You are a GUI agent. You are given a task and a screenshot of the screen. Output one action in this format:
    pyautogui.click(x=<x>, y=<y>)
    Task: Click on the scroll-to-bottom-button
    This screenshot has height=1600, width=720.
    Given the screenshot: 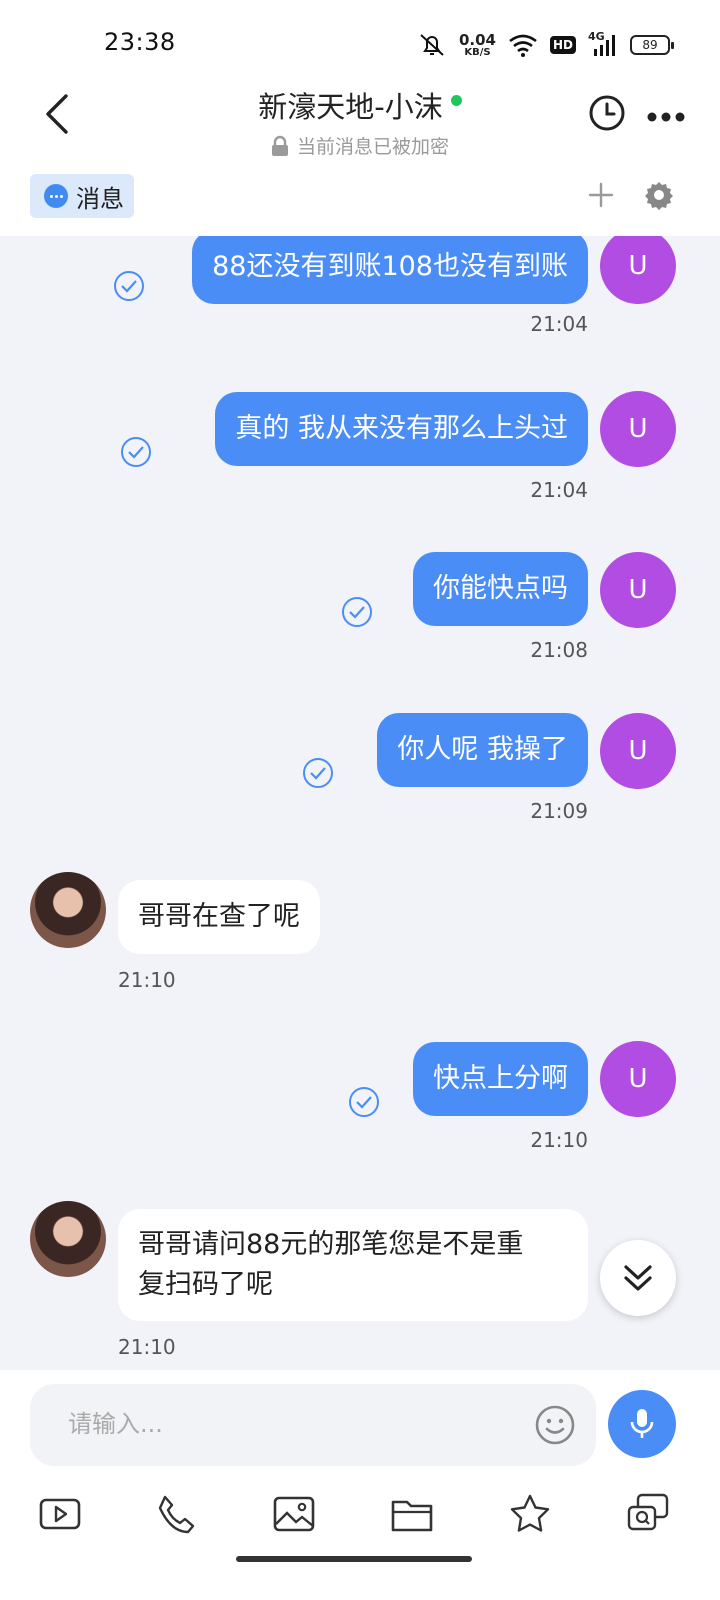 What is the action you would take?
    pyautogui.click(x=638, y=1278)
    